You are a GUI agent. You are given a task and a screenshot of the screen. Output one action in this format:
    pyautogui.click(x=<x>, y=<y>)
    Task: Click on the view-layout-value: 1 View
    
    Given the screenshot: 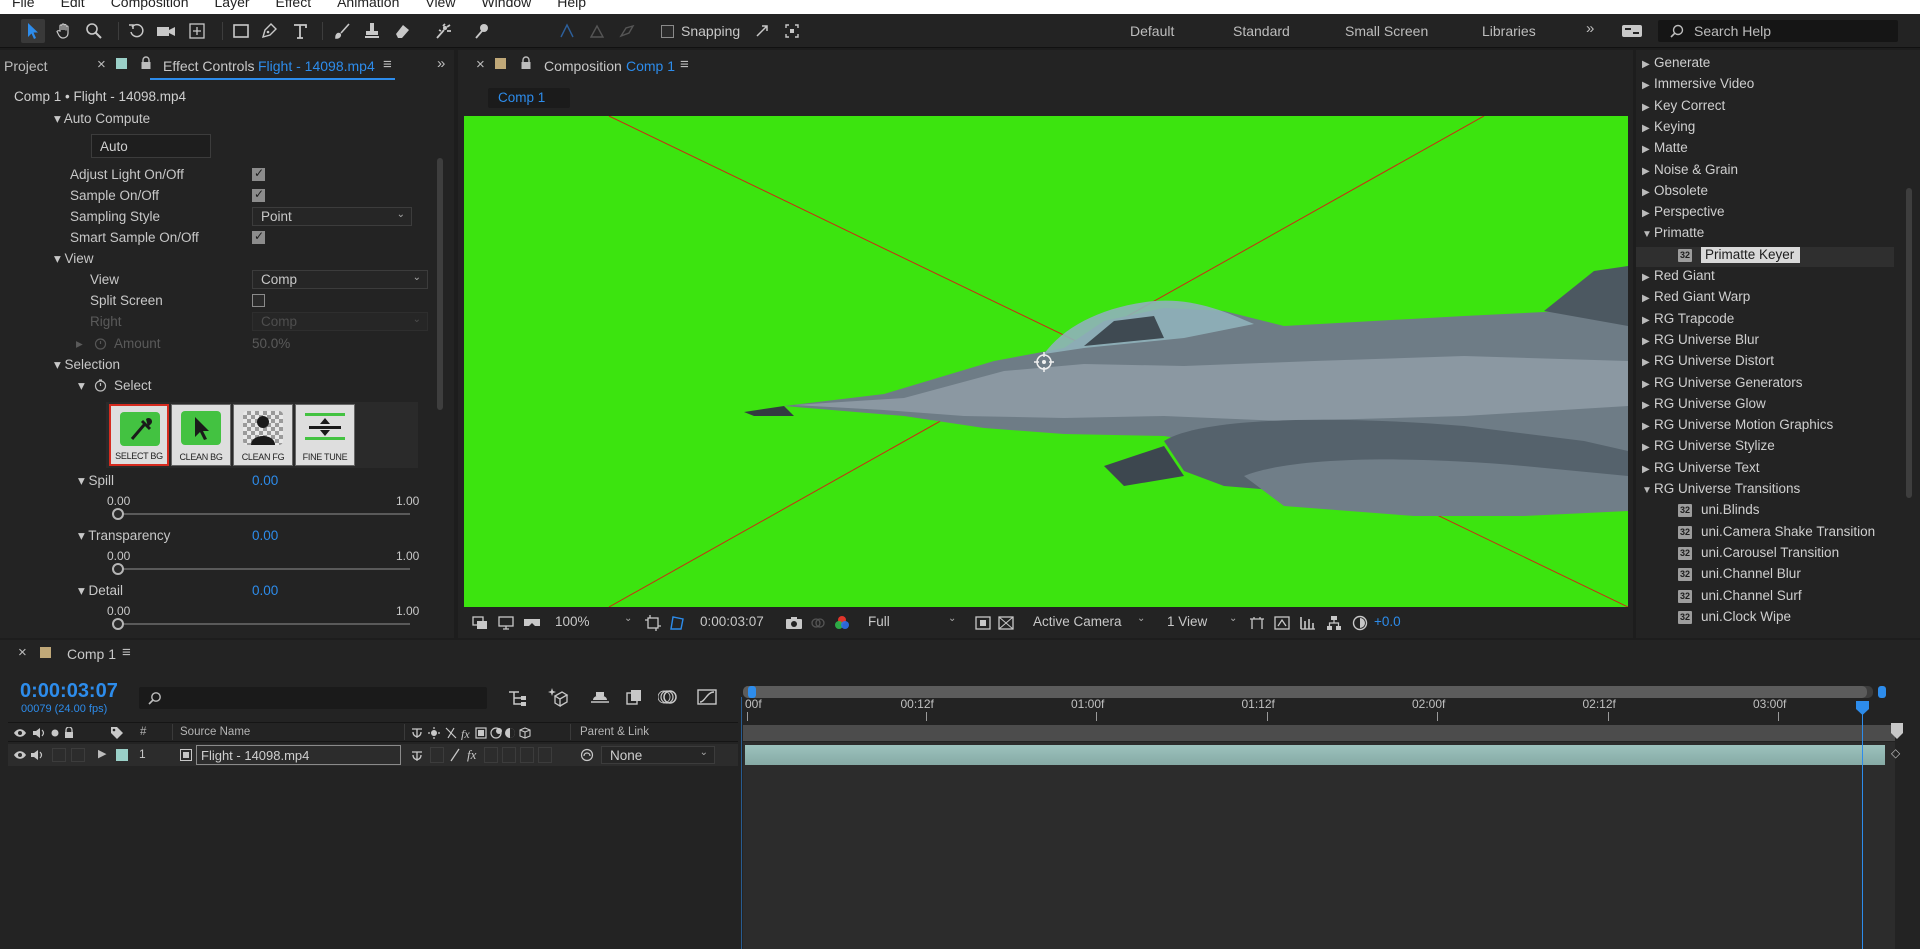 What is the action you would take?
    pyautogui.click(x=1187, y=621)
    